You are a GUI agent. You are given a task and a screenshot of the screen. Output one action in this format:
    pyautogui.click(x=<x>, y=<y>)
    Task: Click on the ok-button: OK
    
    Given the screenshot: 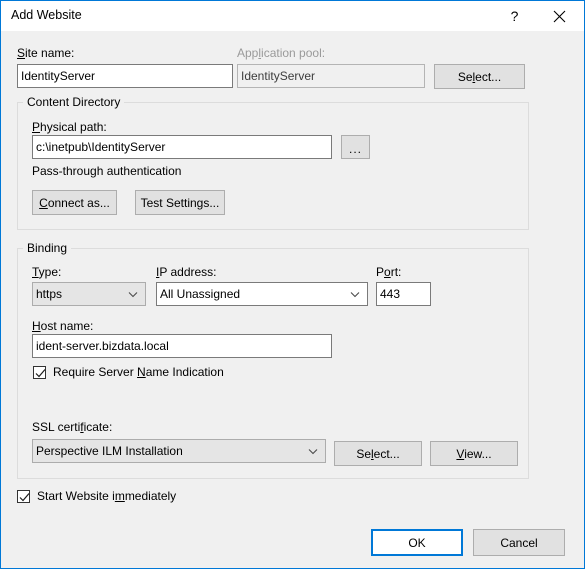 What is the action you would take?
    pyautogui.click(x=417, y=542)
    